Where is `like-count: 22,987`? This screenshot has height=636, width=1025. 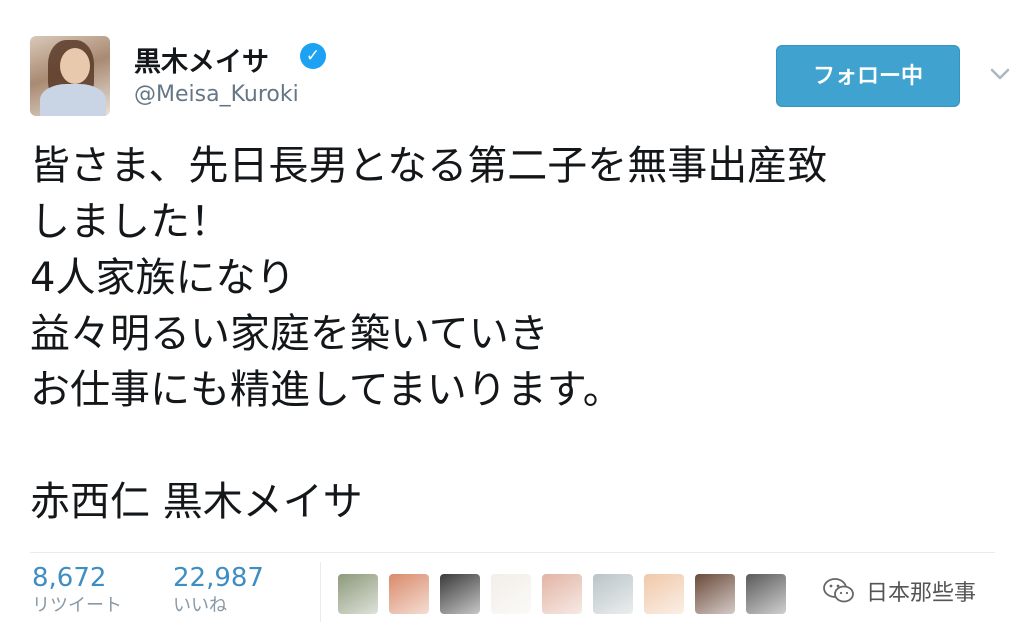
like-count: 22,987 is located at coordinates (218, 578).